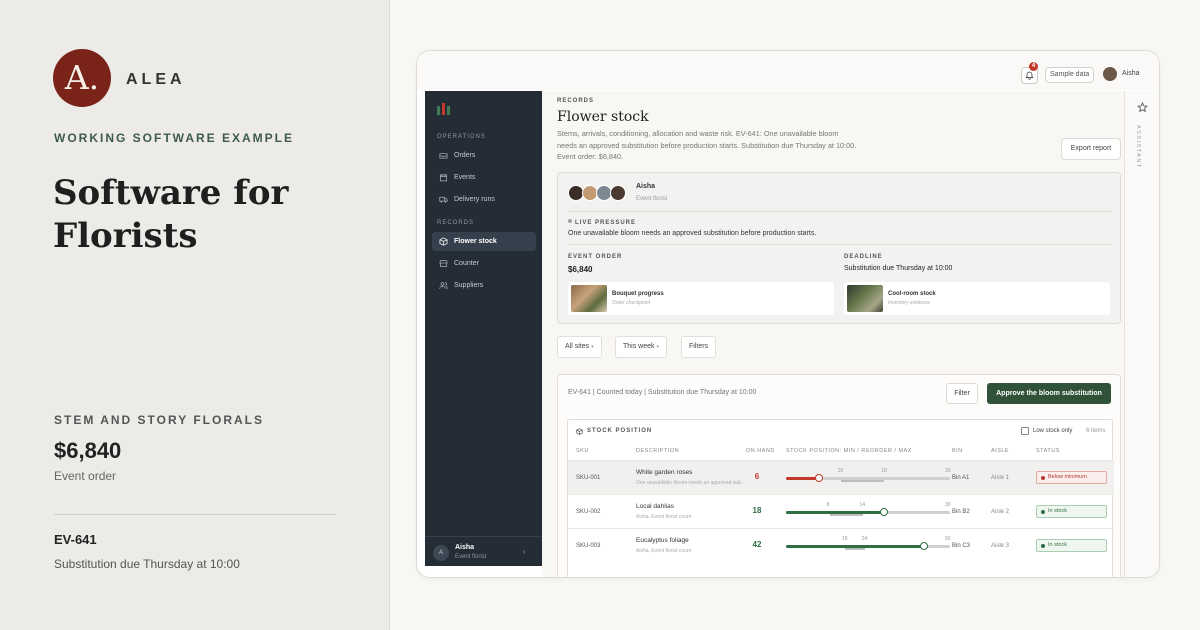 Image resolution: width=1200 pixels, height=630 pixels. I want to click on filter-button: Filter, so click(962, 393).